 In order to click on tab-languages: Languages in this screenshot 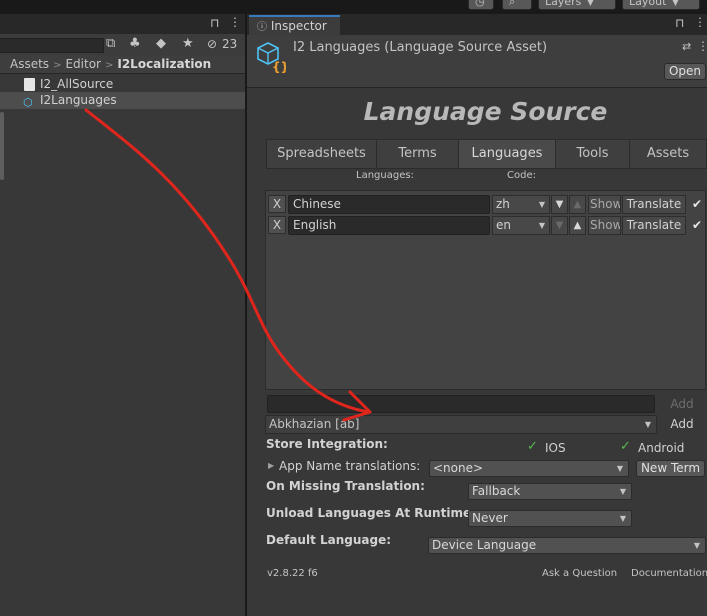, I will do `click(507, 154)`.